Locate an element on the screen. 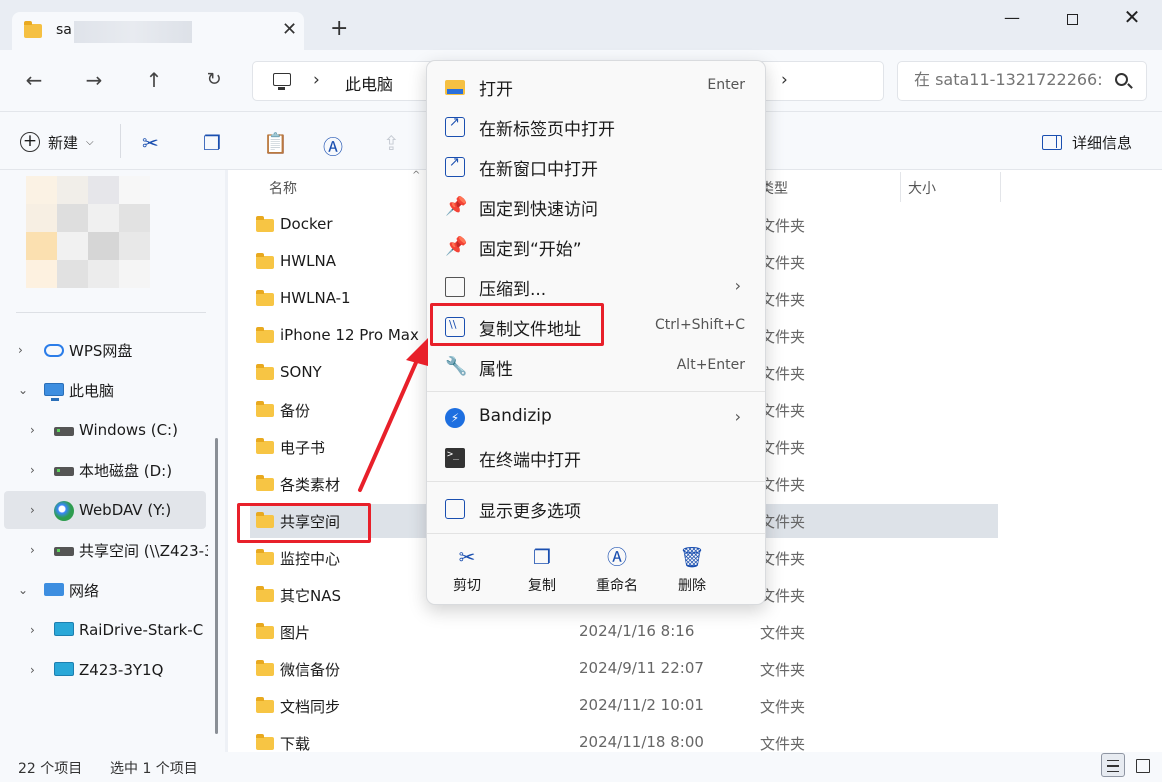 This screenshot has height=782, width=1162. sidebar-item-network: ⌄ 网络 is located at coordinates (104, 590).